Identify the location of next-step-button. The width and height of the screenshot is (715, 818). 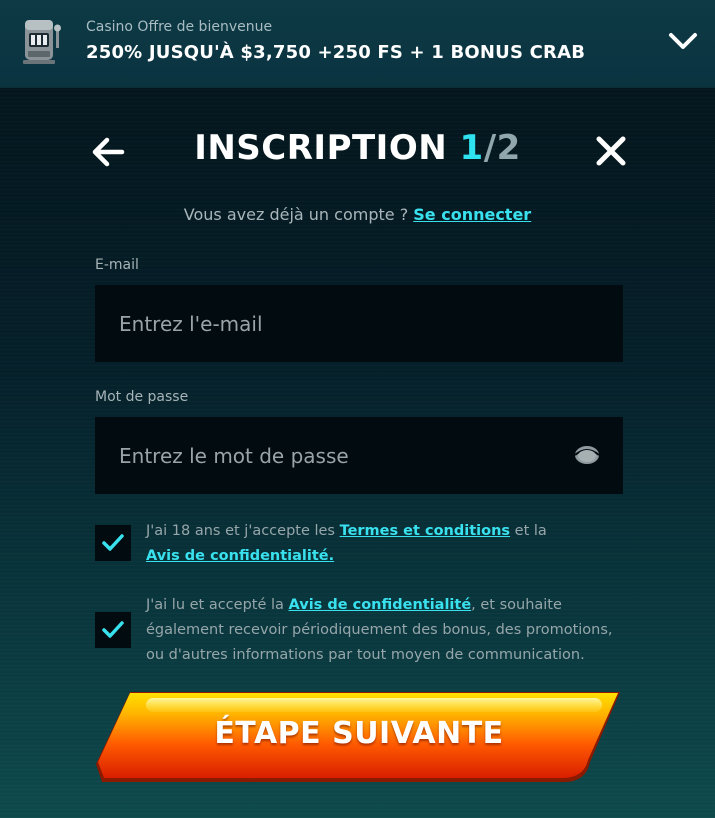
(359, 738).